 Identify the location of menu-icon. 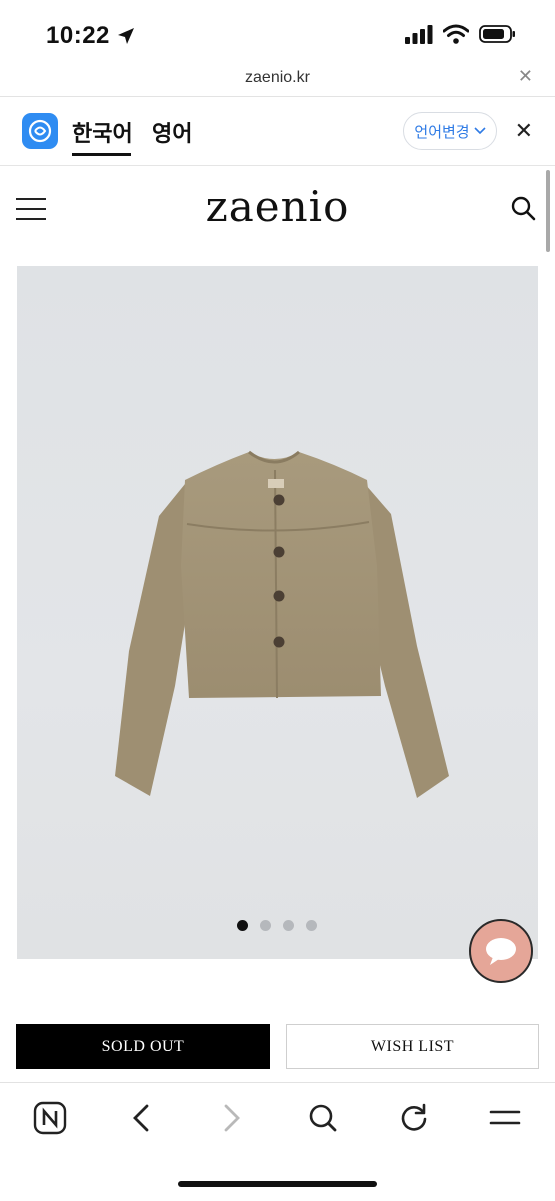
(505, 1118).